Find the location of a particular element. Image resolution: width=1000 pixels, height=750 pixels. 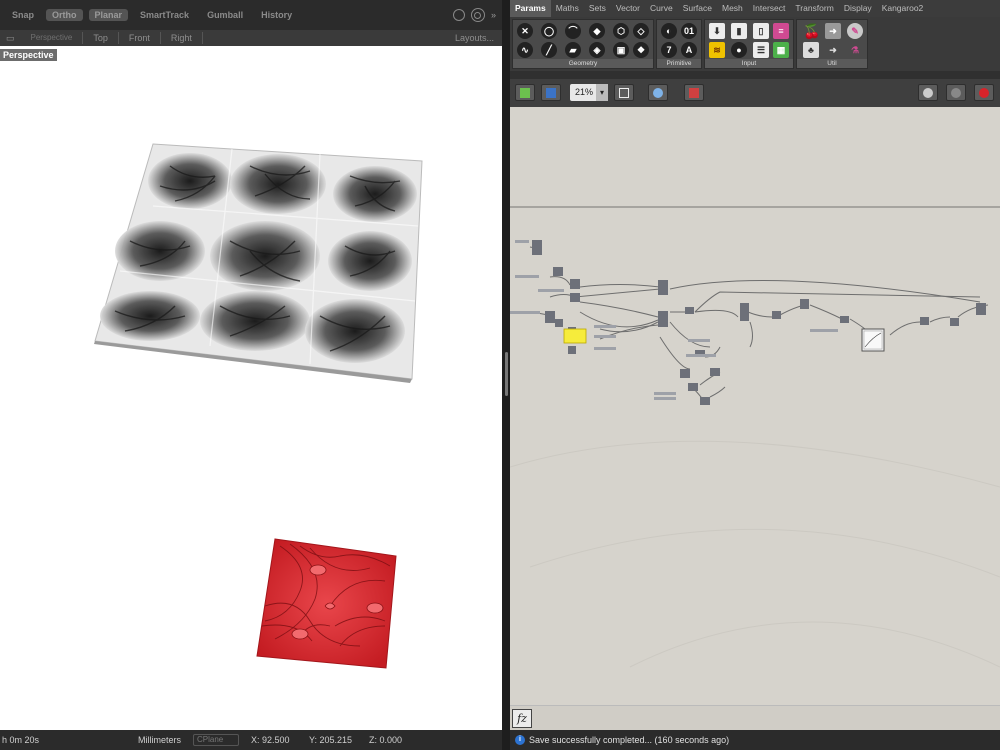

flask-icon: ⚗ is located at coordinates (855, 50).